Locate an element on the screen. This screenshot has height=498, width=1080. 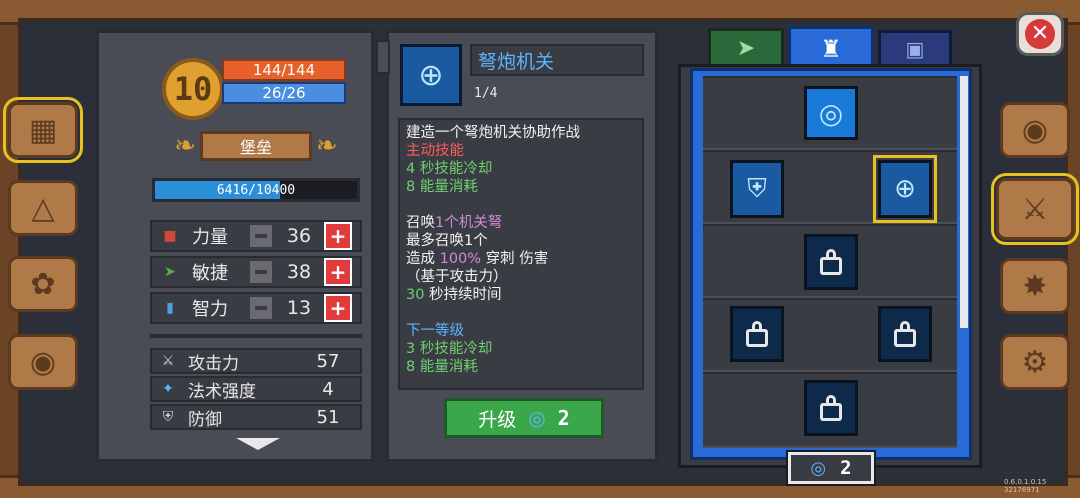
description-line: 建造一个弩炮机关协助作战 is located at coordinates (521, 133).